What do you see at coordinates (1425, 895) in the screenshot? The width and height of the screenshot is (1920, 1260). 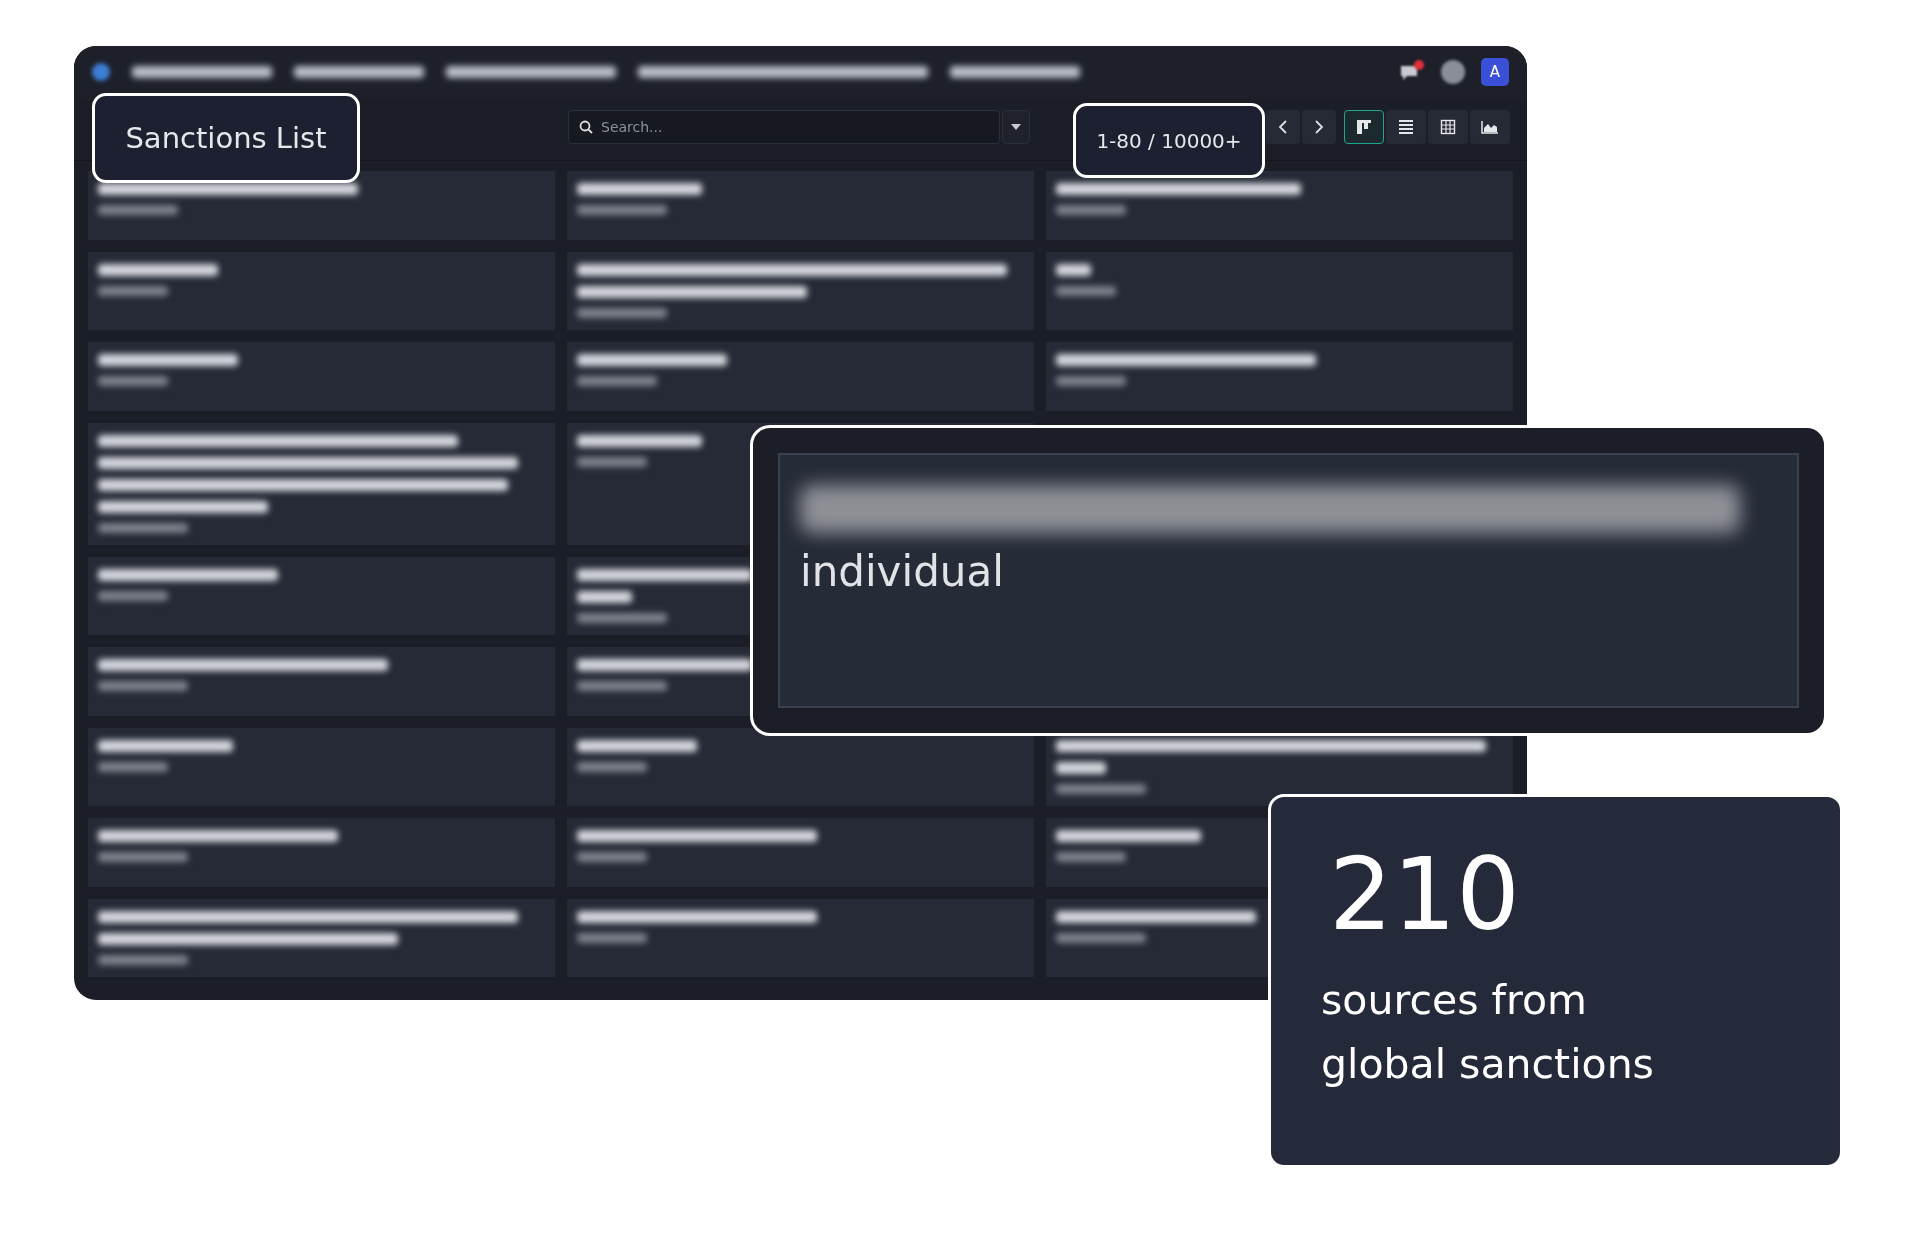 I see `stat-value: 210` at bounding box center [1425, 895].